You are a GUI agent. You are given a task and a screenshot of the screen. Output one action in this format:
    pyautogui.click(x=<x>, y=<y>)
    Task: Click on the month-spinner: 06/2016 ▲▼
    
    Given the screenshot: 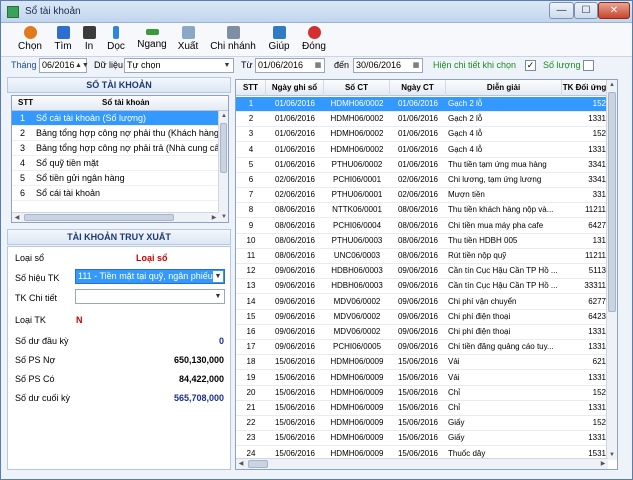 What is the action you would take?
    pyautogui.click(x=64, y=65)
    